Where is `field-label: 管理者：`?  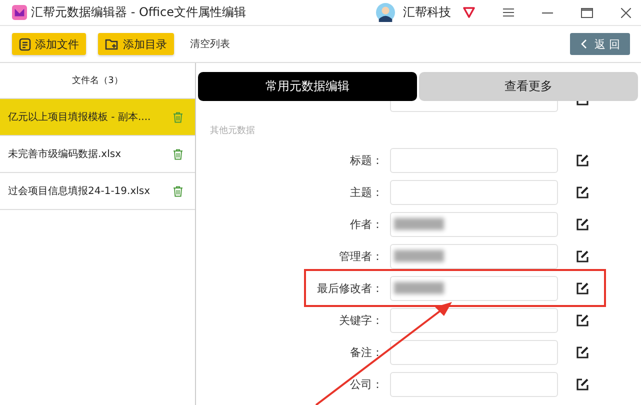 field-label: 管理者： is located at coordinates (360, 256).